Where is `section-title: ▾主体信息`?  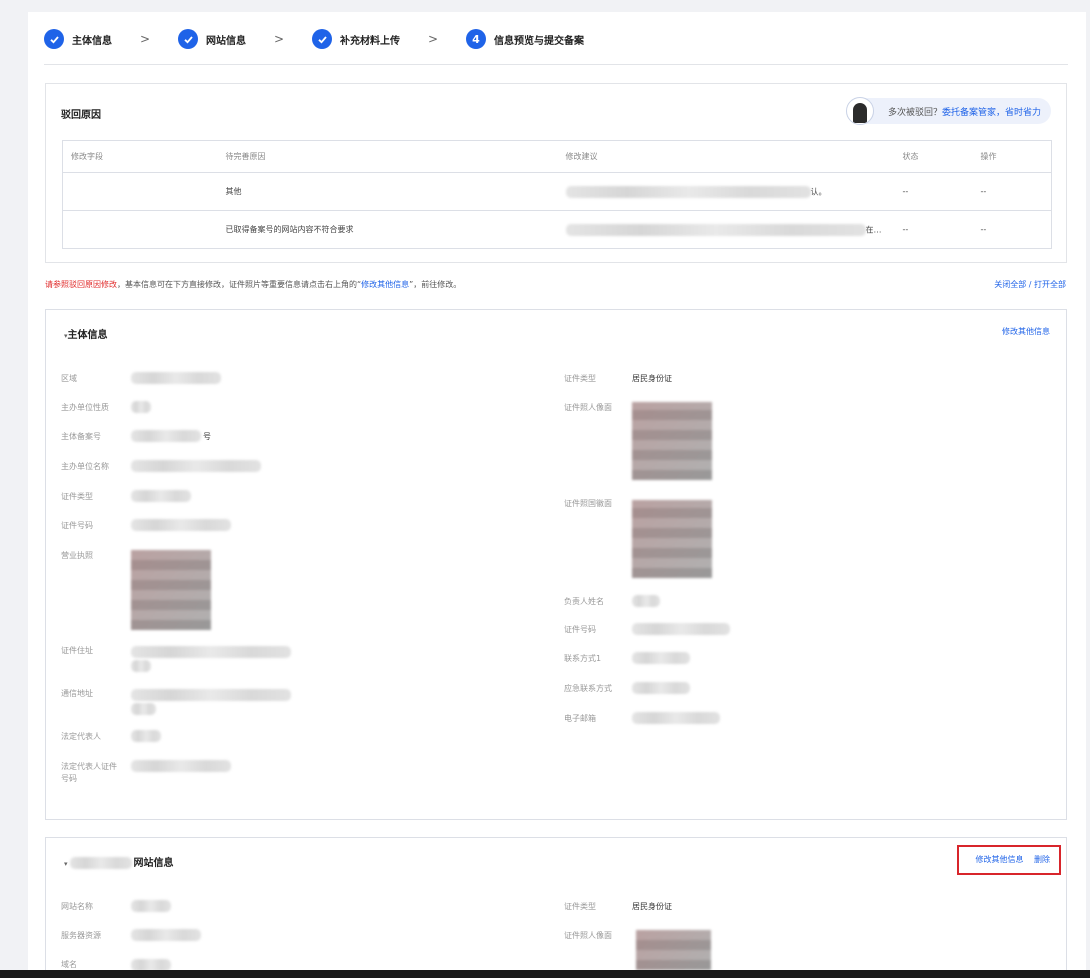
section-title: ▾主体信息 is located at coordinates (86, 333).